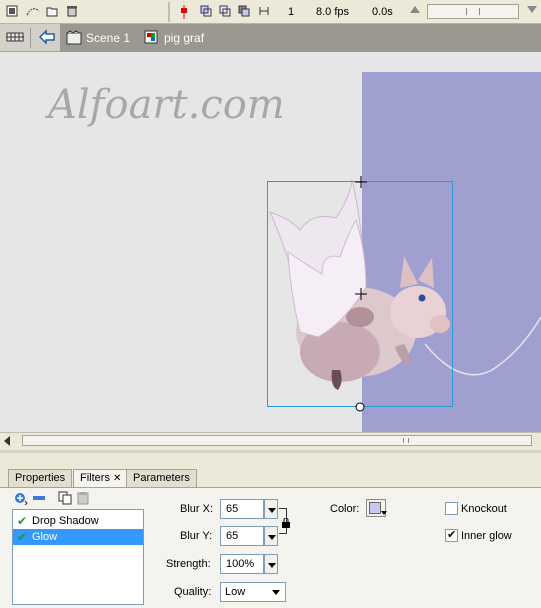 Image resolution: width=541 pixels, height=608 pixels. Describe the element at coordinates (193, 592) in the screenshot. I see `quality-label: Quality:` at that location.